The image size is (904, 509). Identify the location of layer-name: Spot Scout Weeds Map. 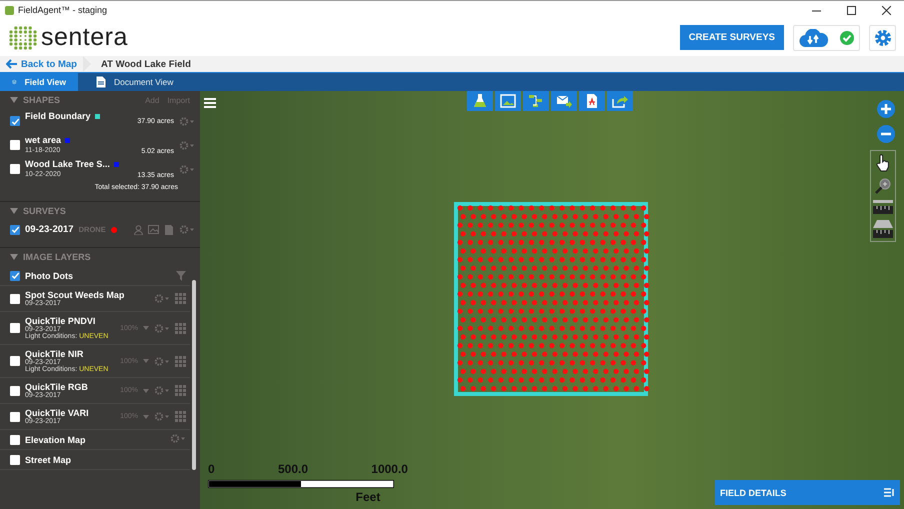
(87, 295).